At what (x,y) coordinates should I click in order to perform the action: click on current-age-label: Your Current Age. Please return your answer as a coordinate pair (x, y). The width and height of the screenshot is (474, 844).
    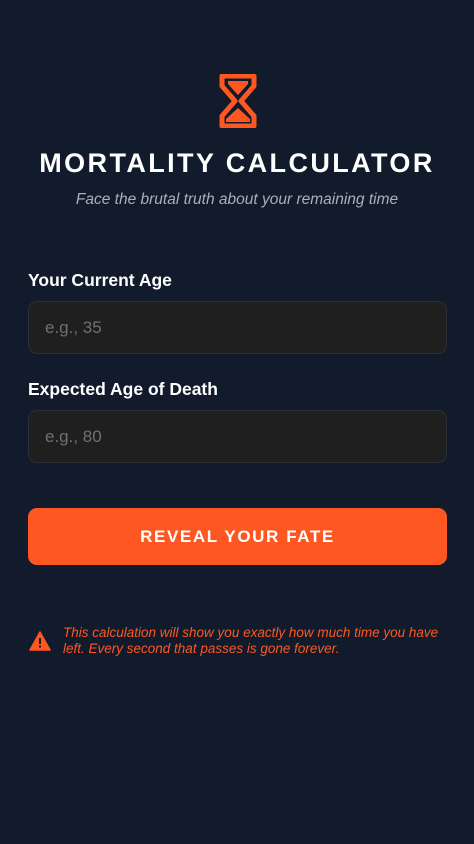
    Looking at the image, I should click on (100, 280).